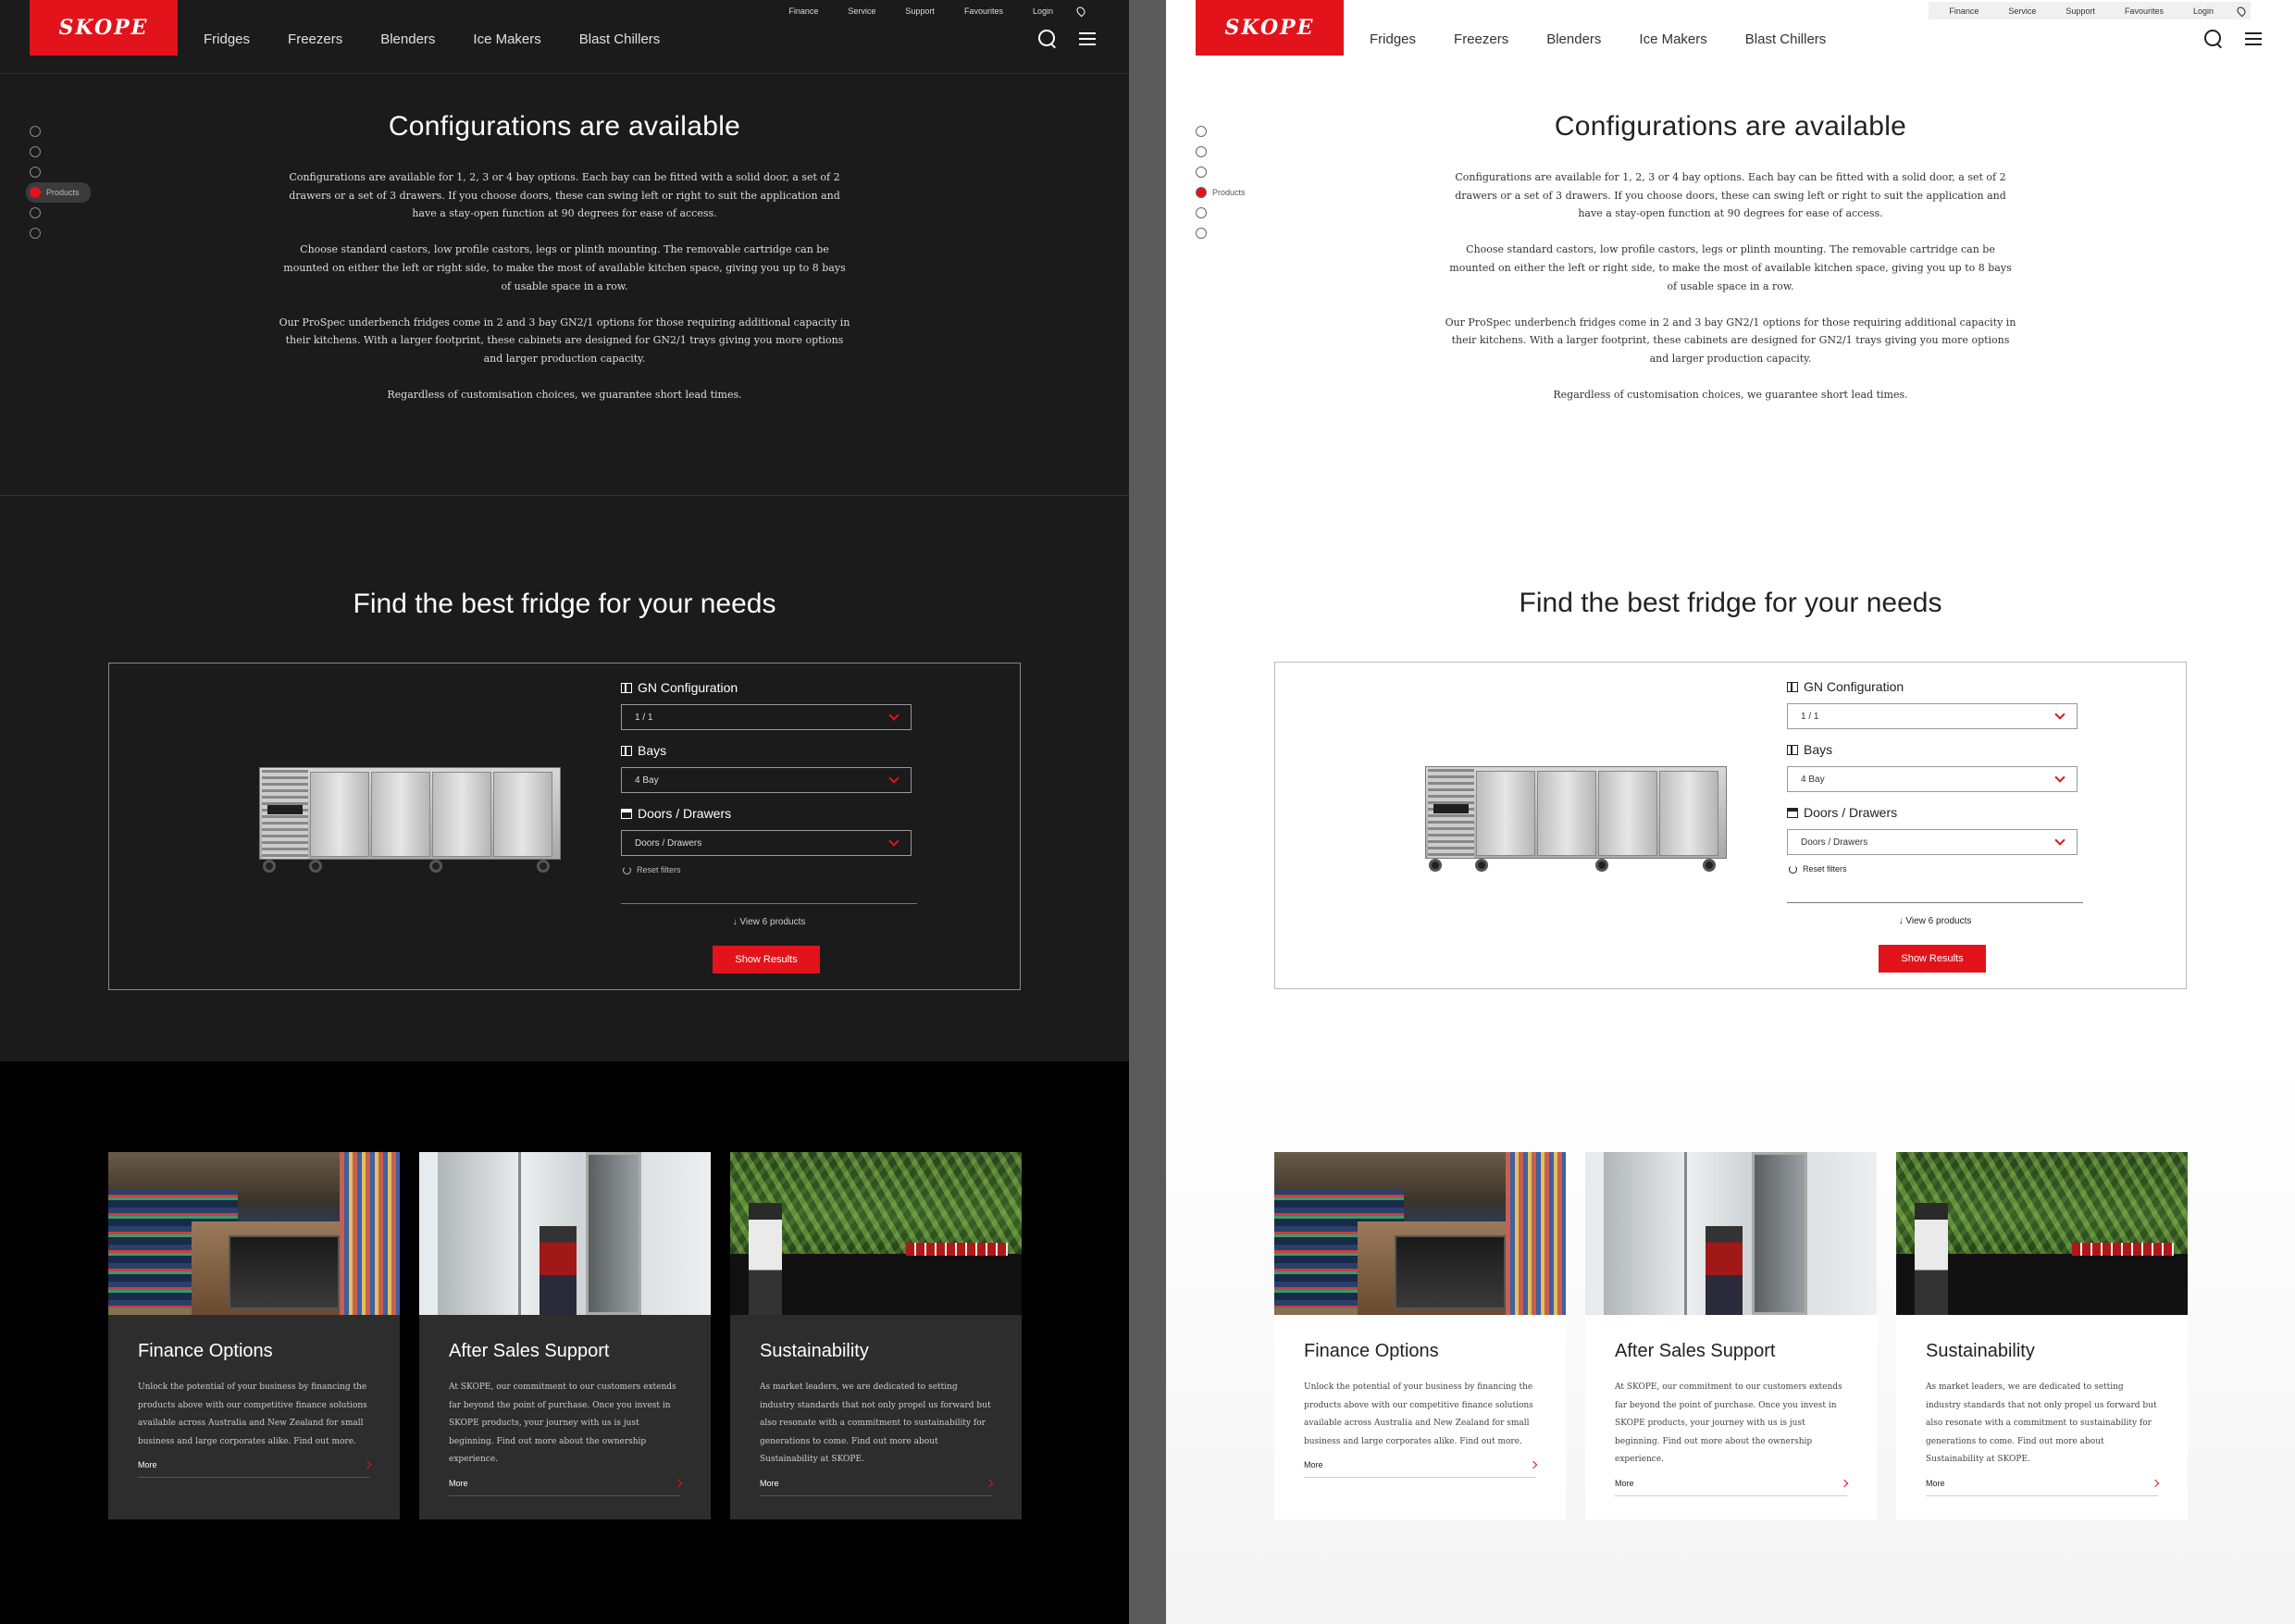 The image size is (2295, 1624). Describe the element at coordinates (685, 813) in the screenshot. I see `filter-label-doors: Doors / Drawers` at that location.